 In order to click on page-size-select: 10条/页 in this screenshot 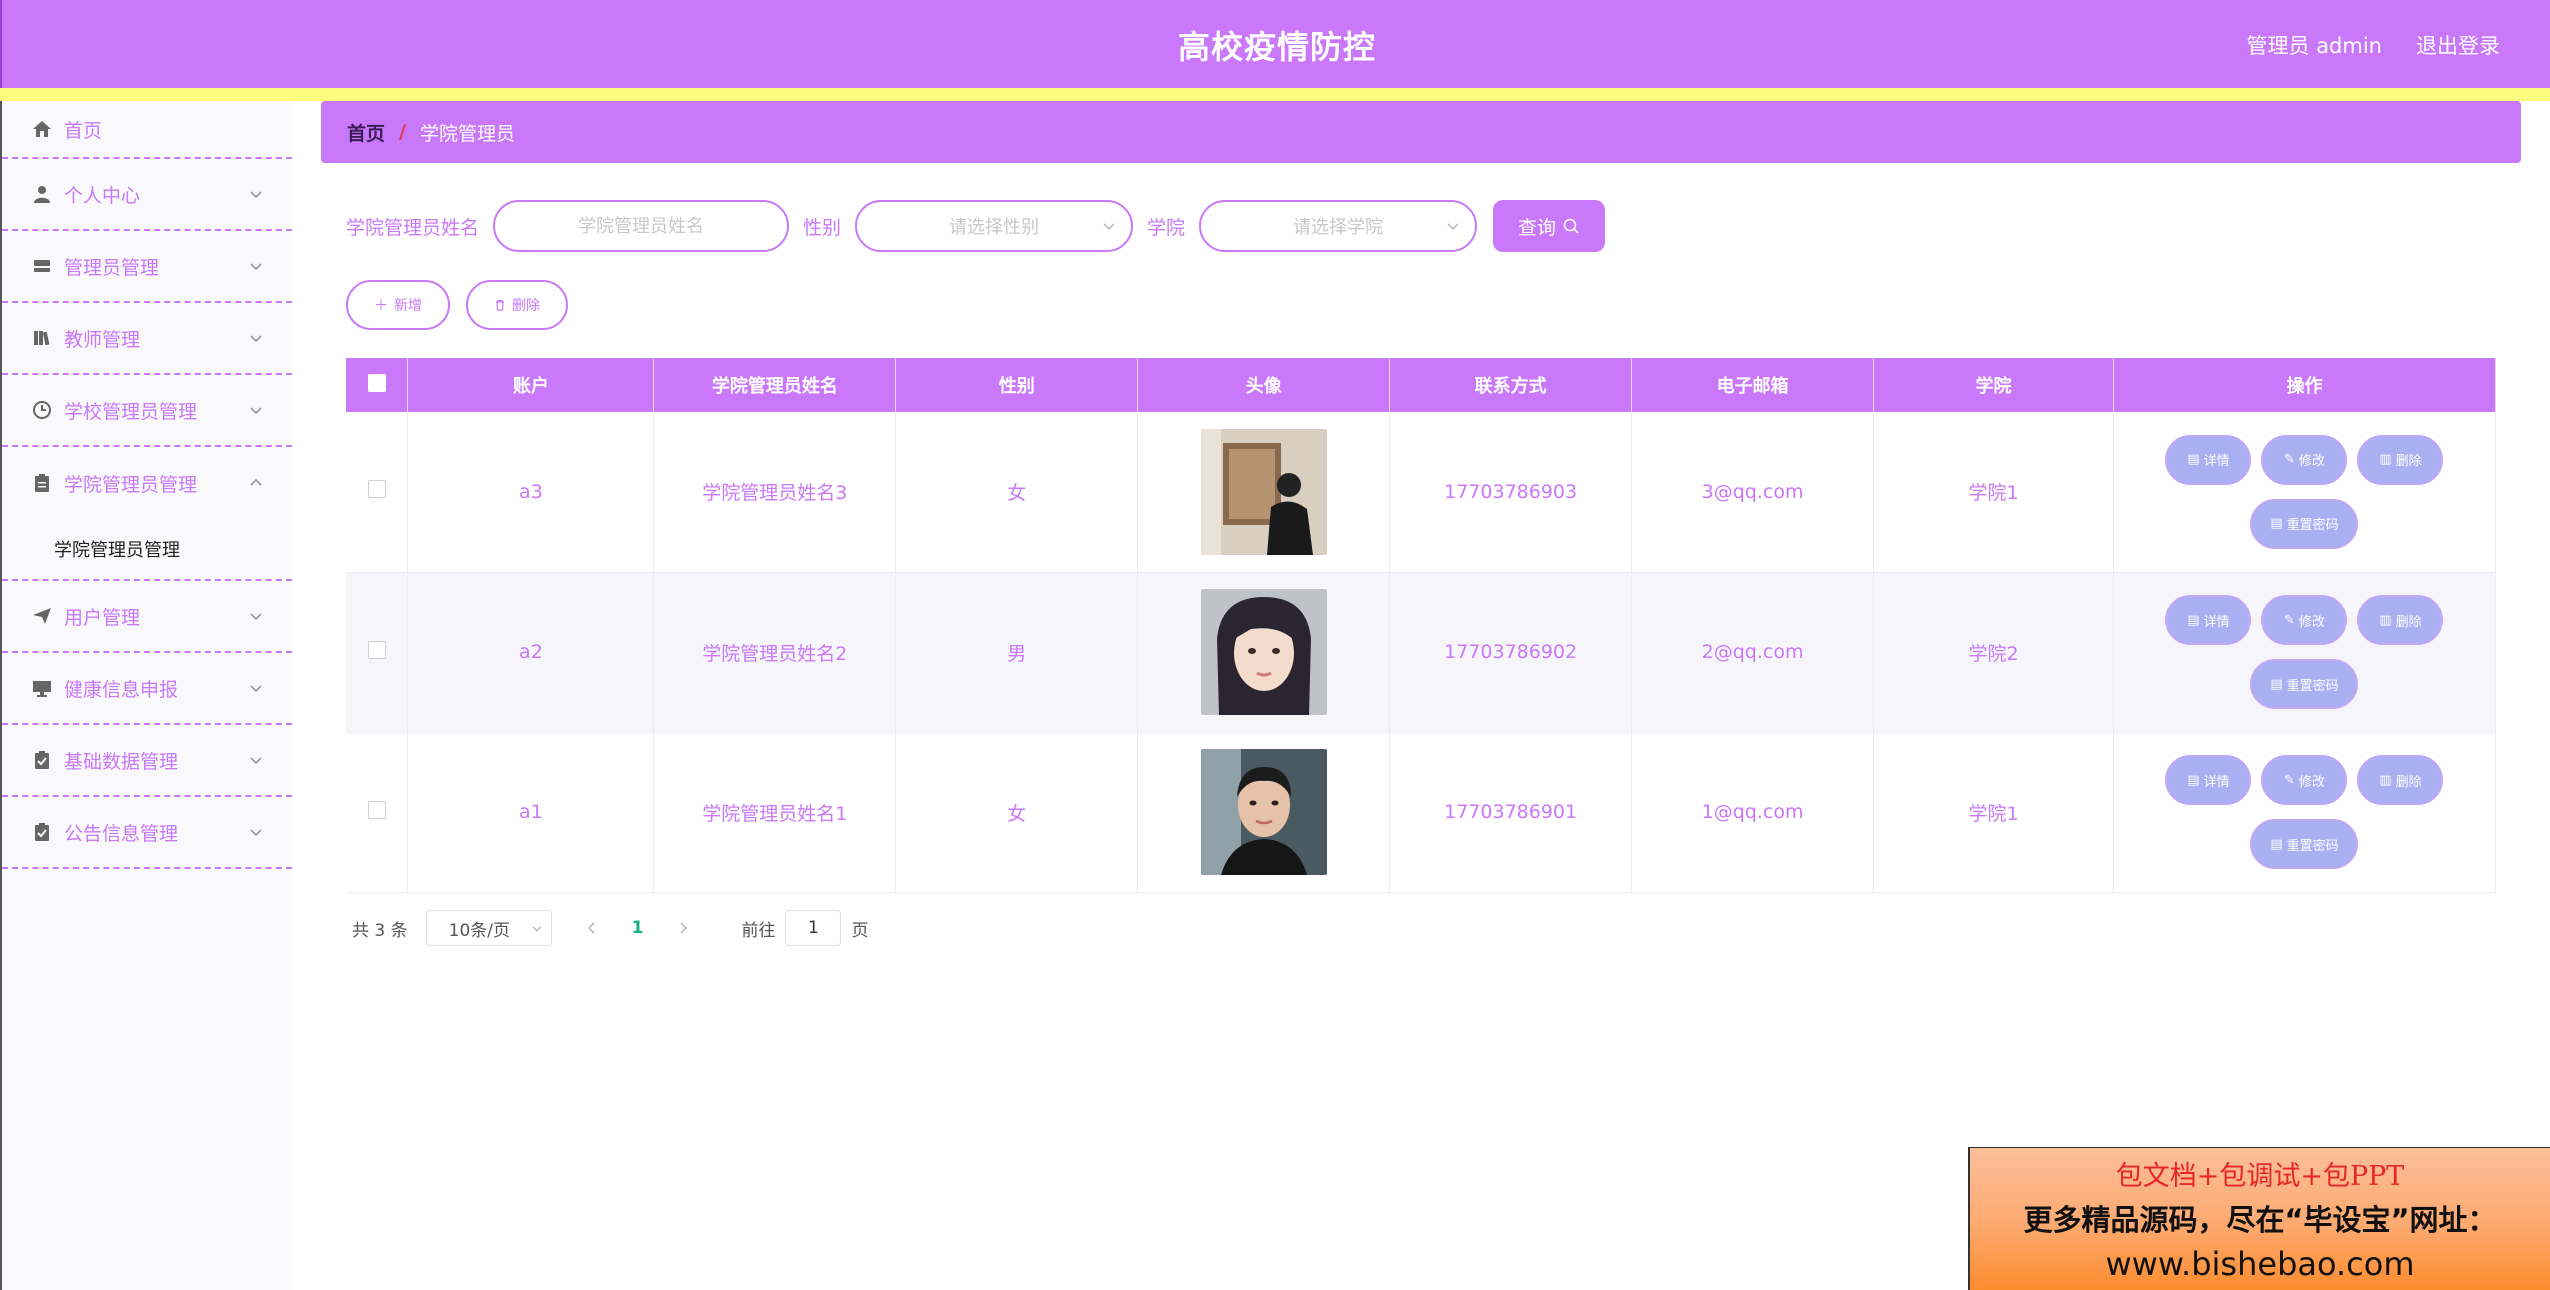, I will do `click(488, 928)`.